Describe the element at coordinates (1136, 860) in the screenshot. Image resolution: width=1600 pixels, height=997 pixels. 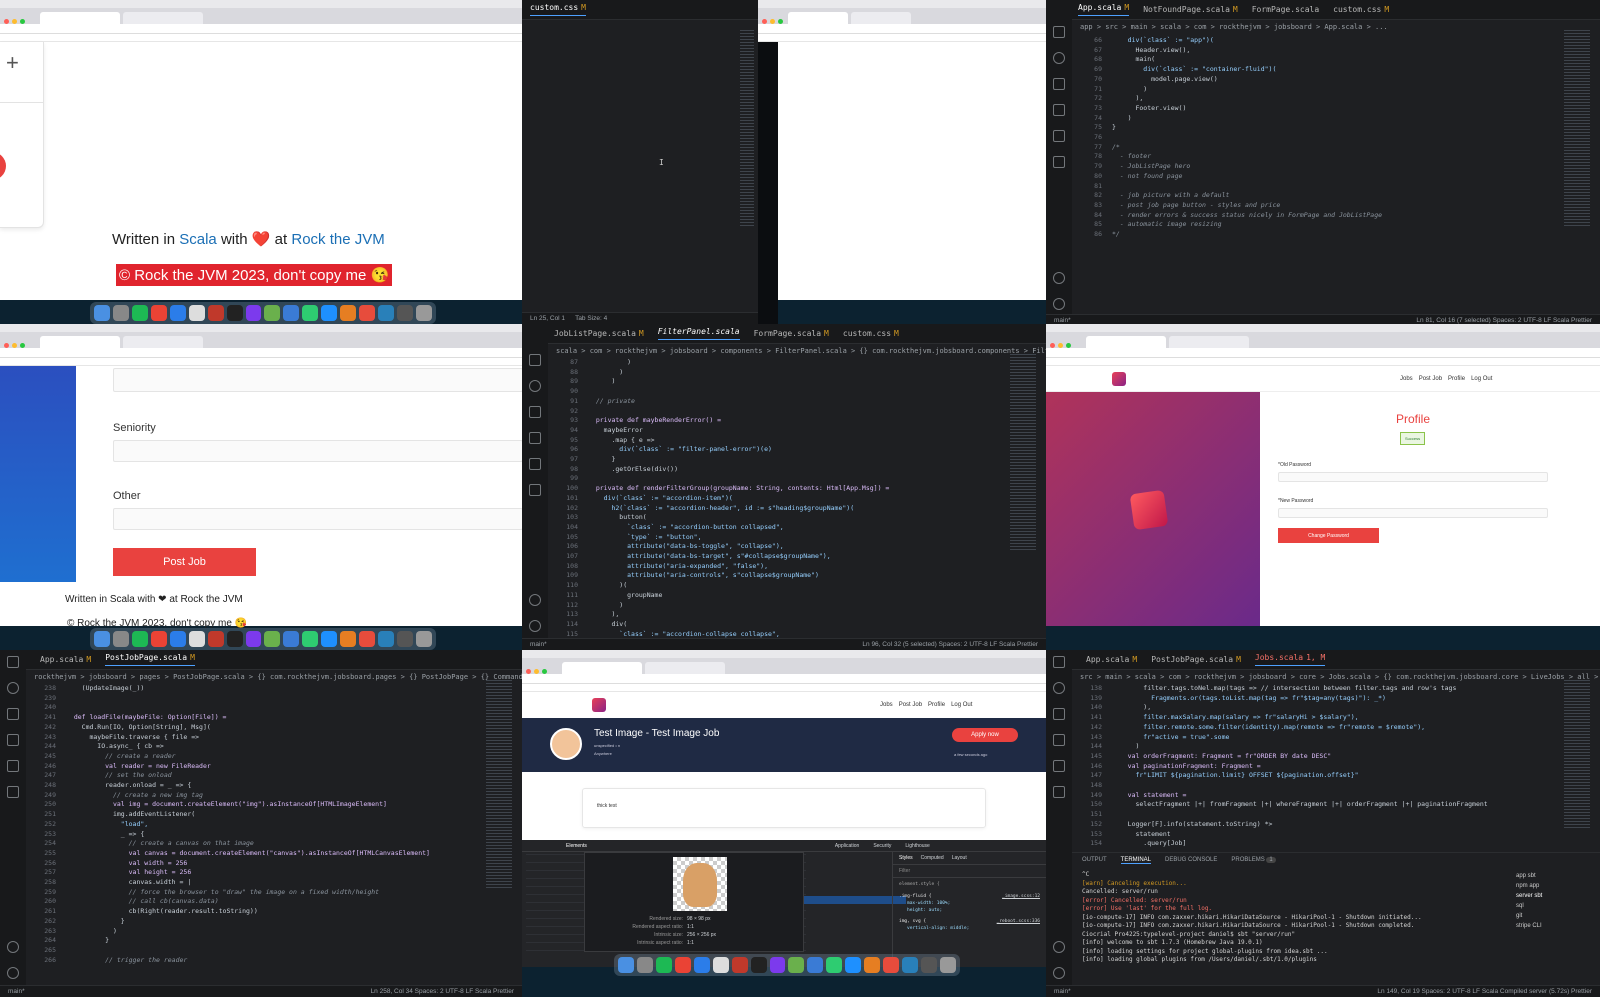
I see `panel-tab-terminal: TERMINAL` at that location.